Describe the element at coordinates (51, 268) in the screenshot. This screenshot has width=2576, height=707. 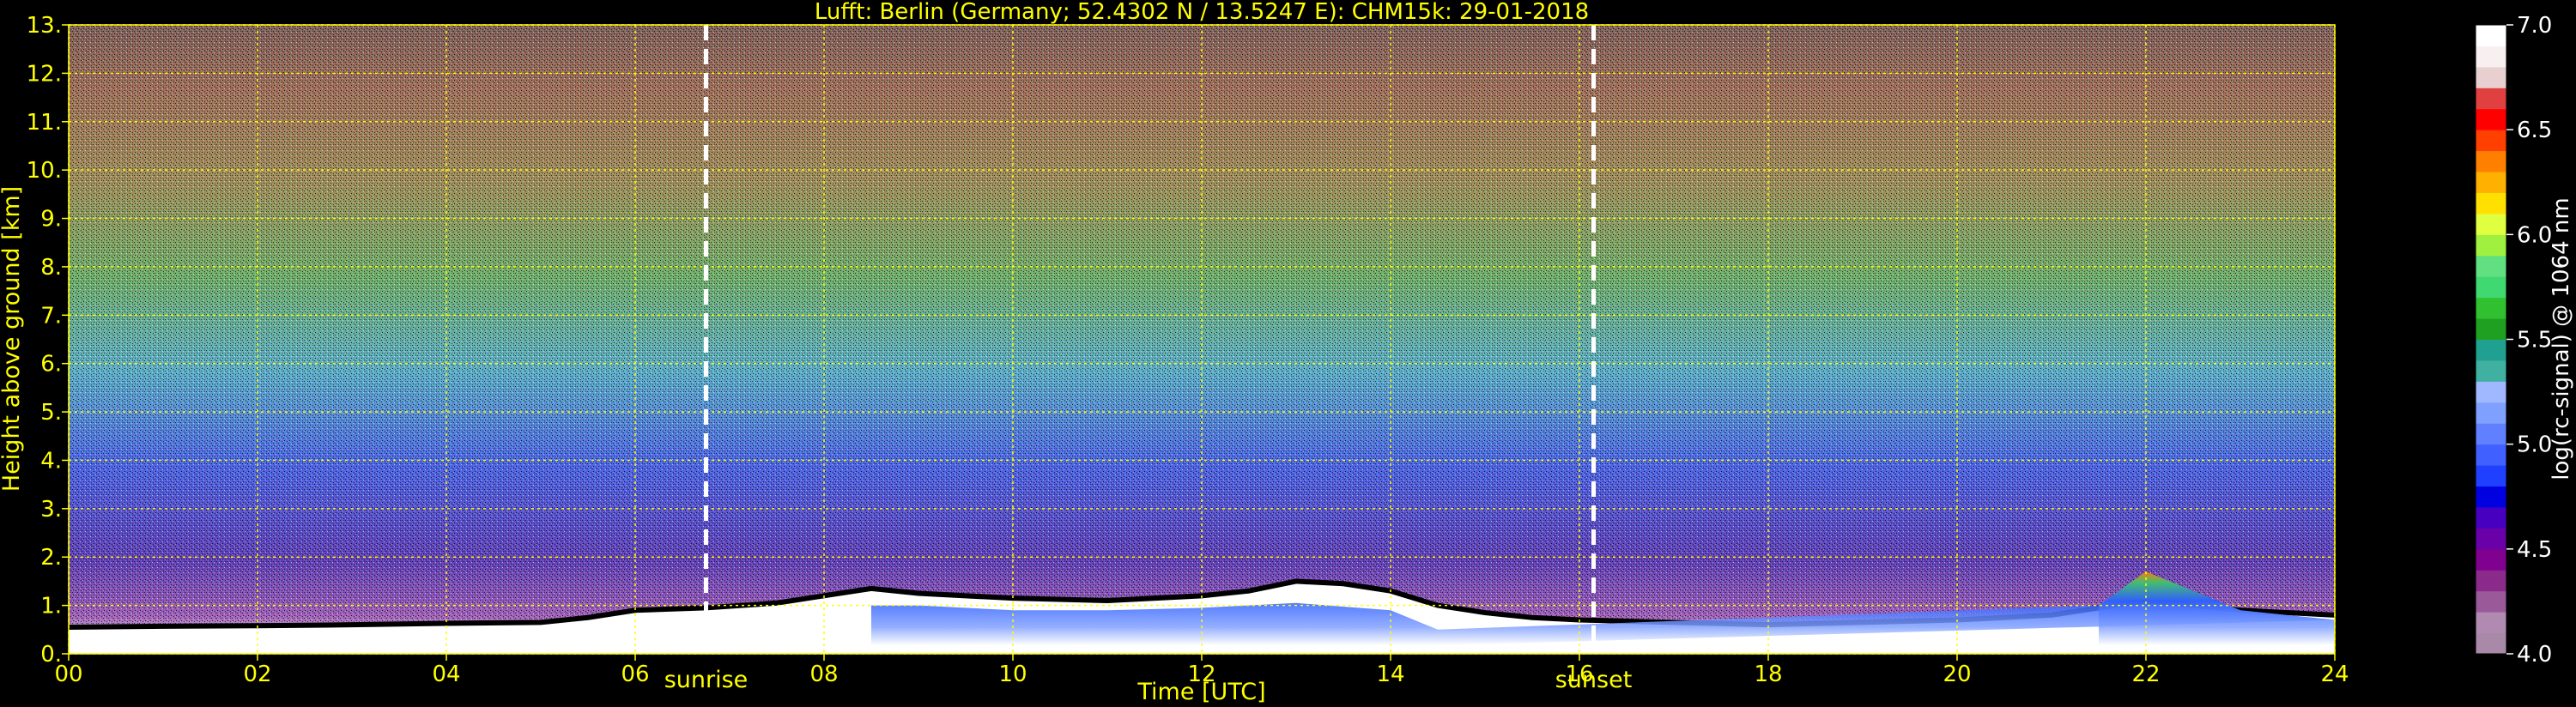
I see `y-tick-label: 8.` at that location.